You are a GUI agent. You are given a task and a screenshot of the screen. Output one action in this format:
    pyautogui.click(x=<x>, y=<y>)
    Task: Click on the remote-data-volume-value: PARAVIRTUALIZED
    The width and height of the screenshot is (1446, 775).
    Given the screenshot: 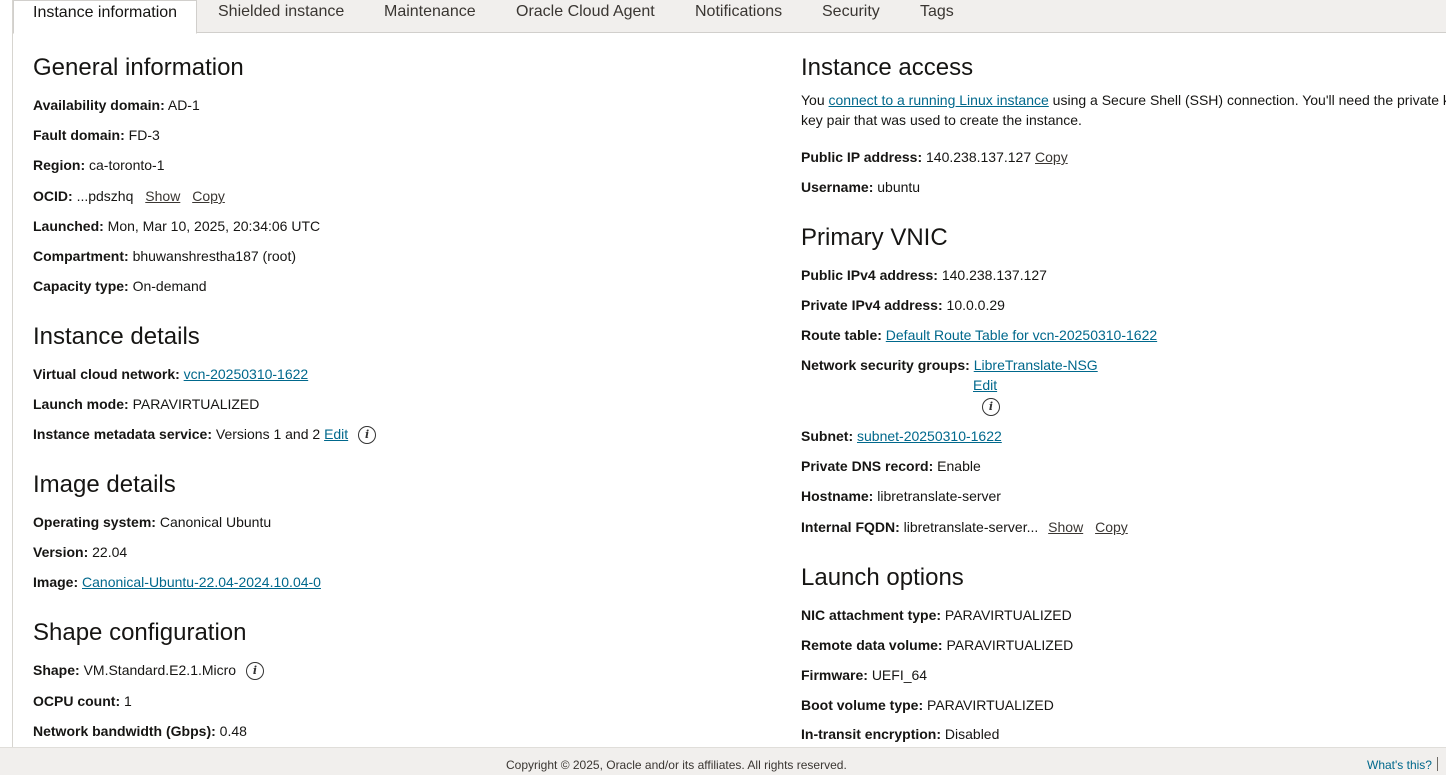 What is the action you would take?
    pyautogui.click(x=1010, y=645)
    